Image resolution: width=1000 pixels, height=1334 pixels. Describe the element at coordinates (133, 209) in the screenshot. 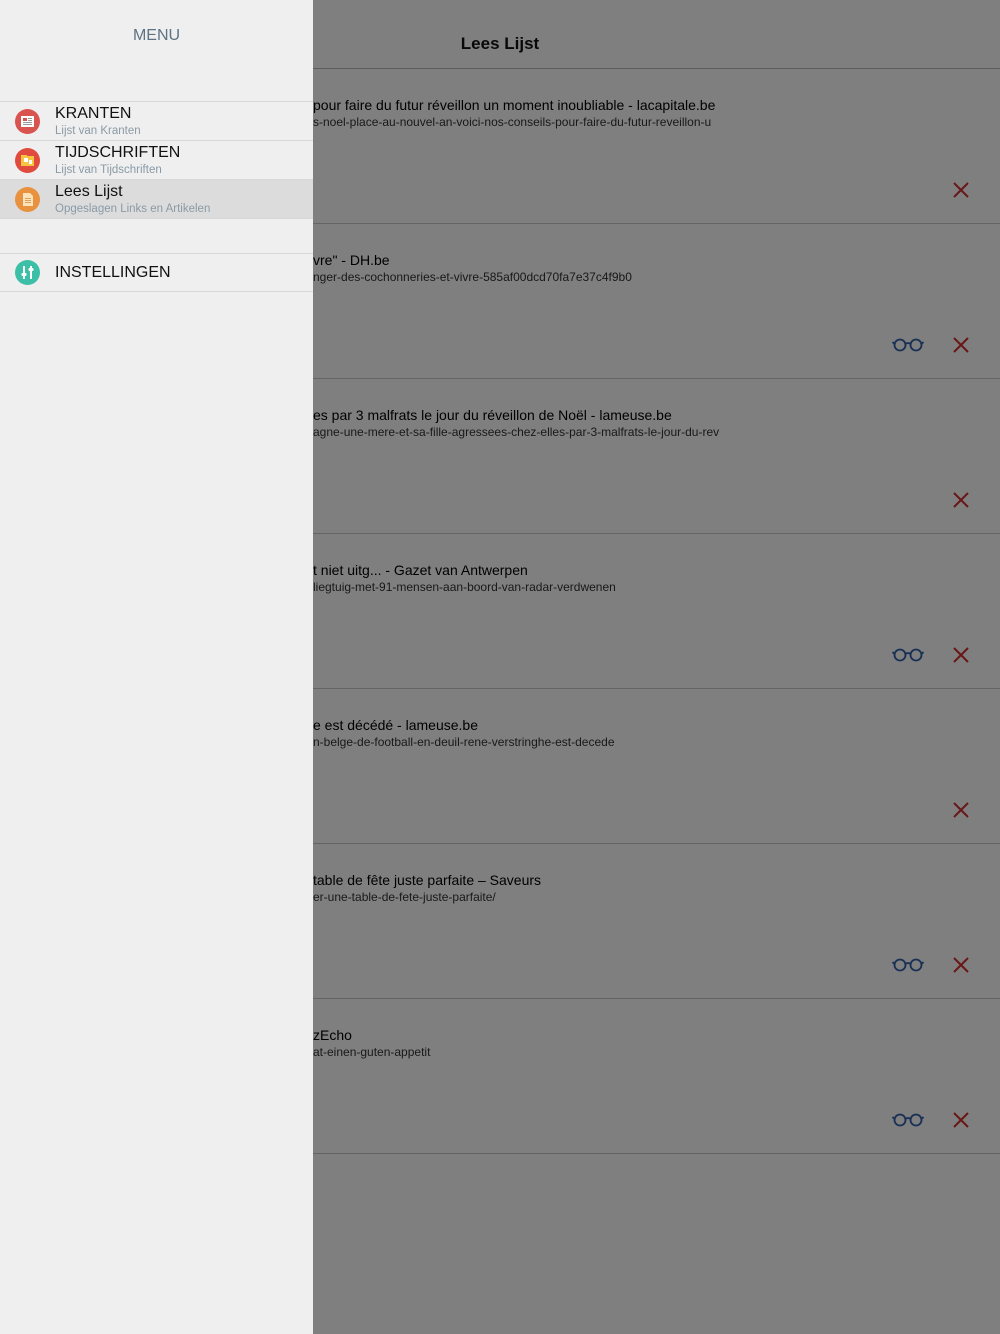

I see `menu-item-sublabel: Opgeslagen Links en Artikelen` at that location.